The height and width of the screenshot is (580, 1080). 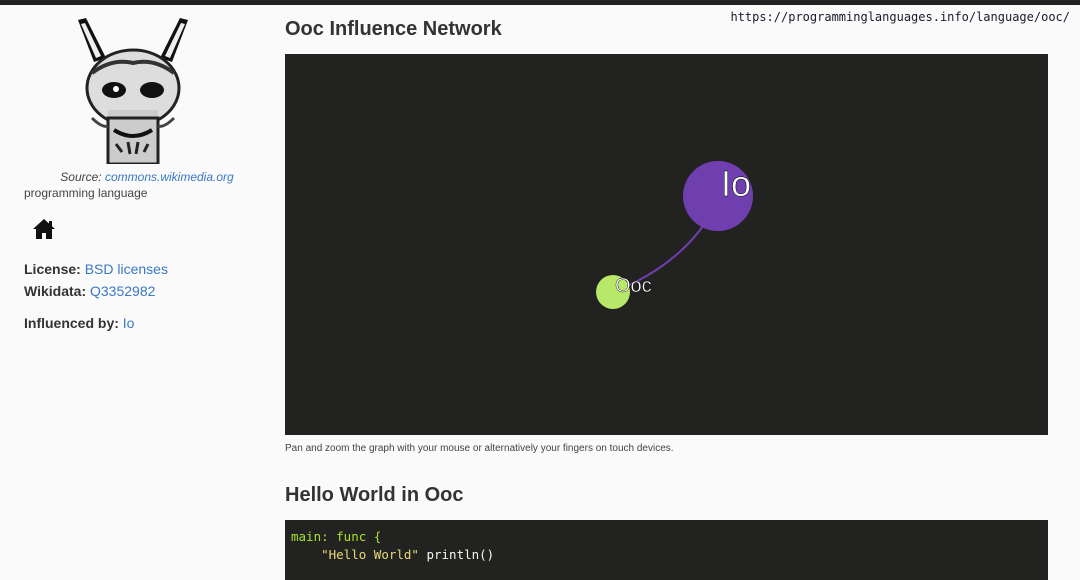 What do you see at coordinates (52, 269) in the screenshot?
I see `license-label: License:` at bounding box center [52, 269].